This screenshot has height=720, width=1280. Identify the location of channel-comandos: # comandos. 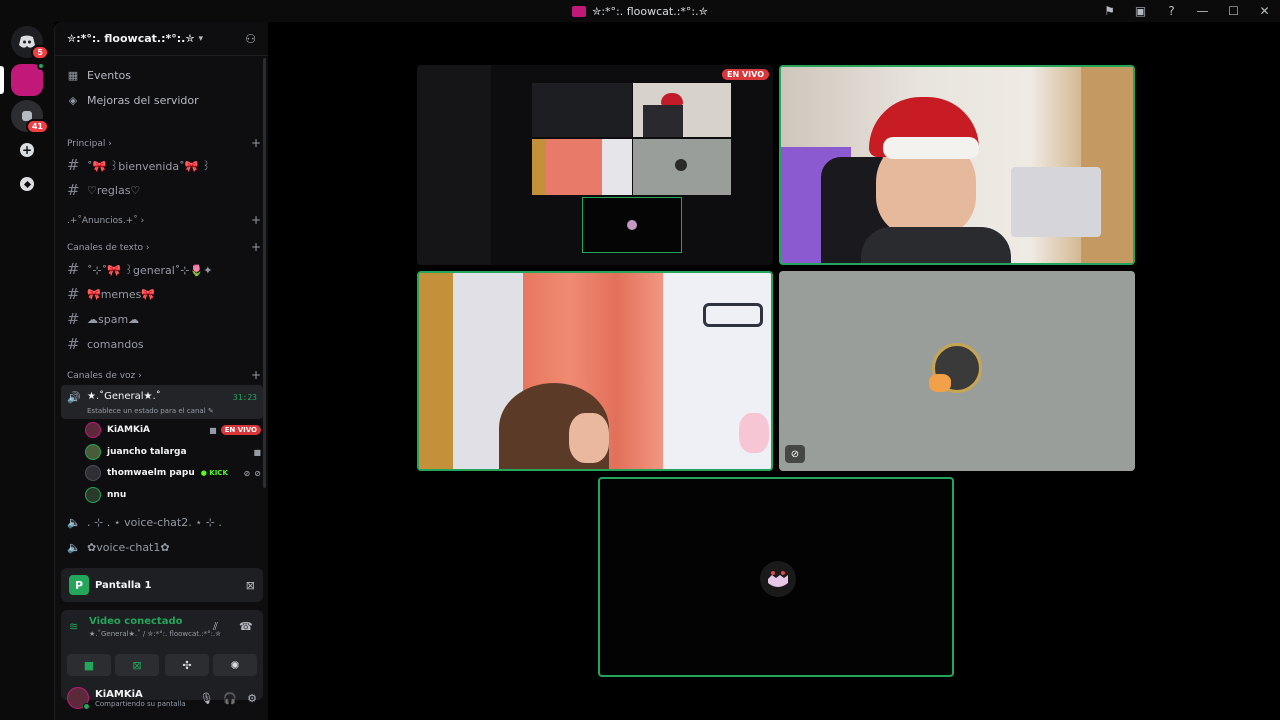
(105, 344).